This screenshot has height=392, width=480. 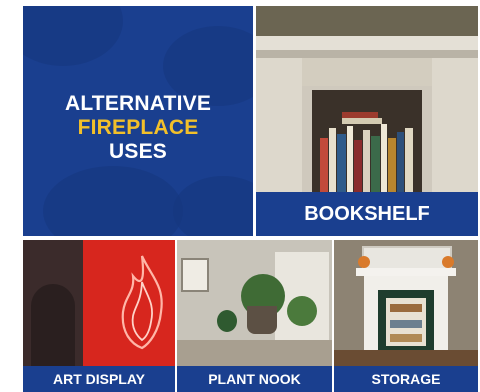 What do you see at coordinates (195, 275) in the screenshot?
I see `wall-art-frame` at bounding box center [195, 275].